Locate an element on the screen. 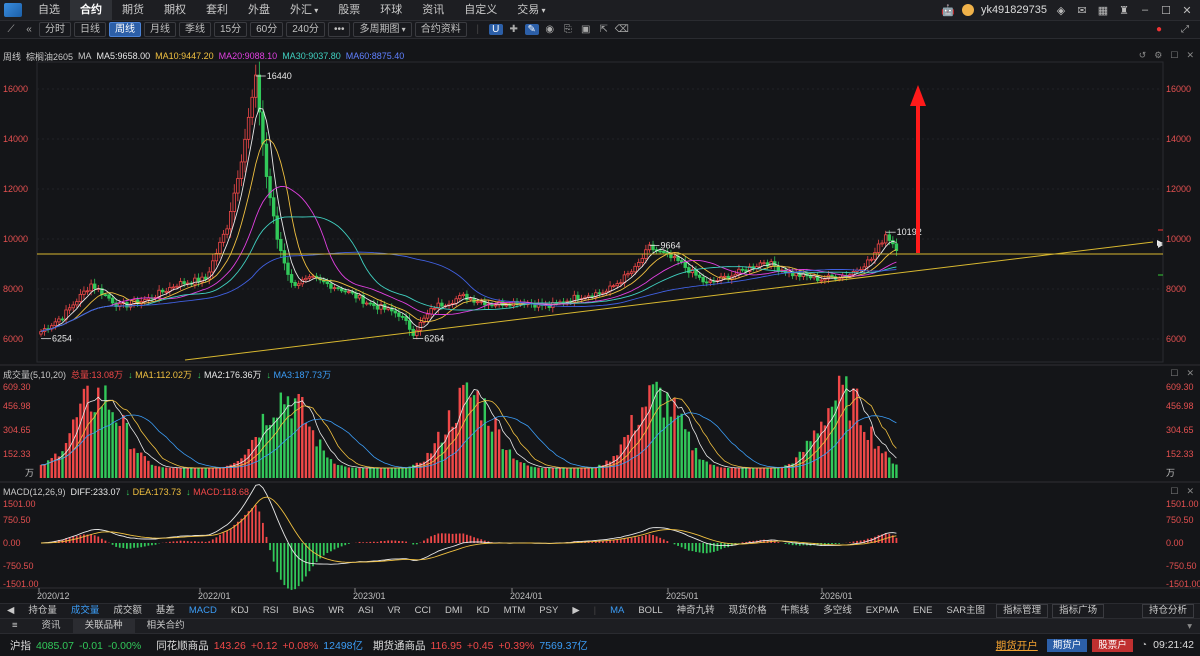  info-tab: 关联品种 is located at coordinates (104, 626).